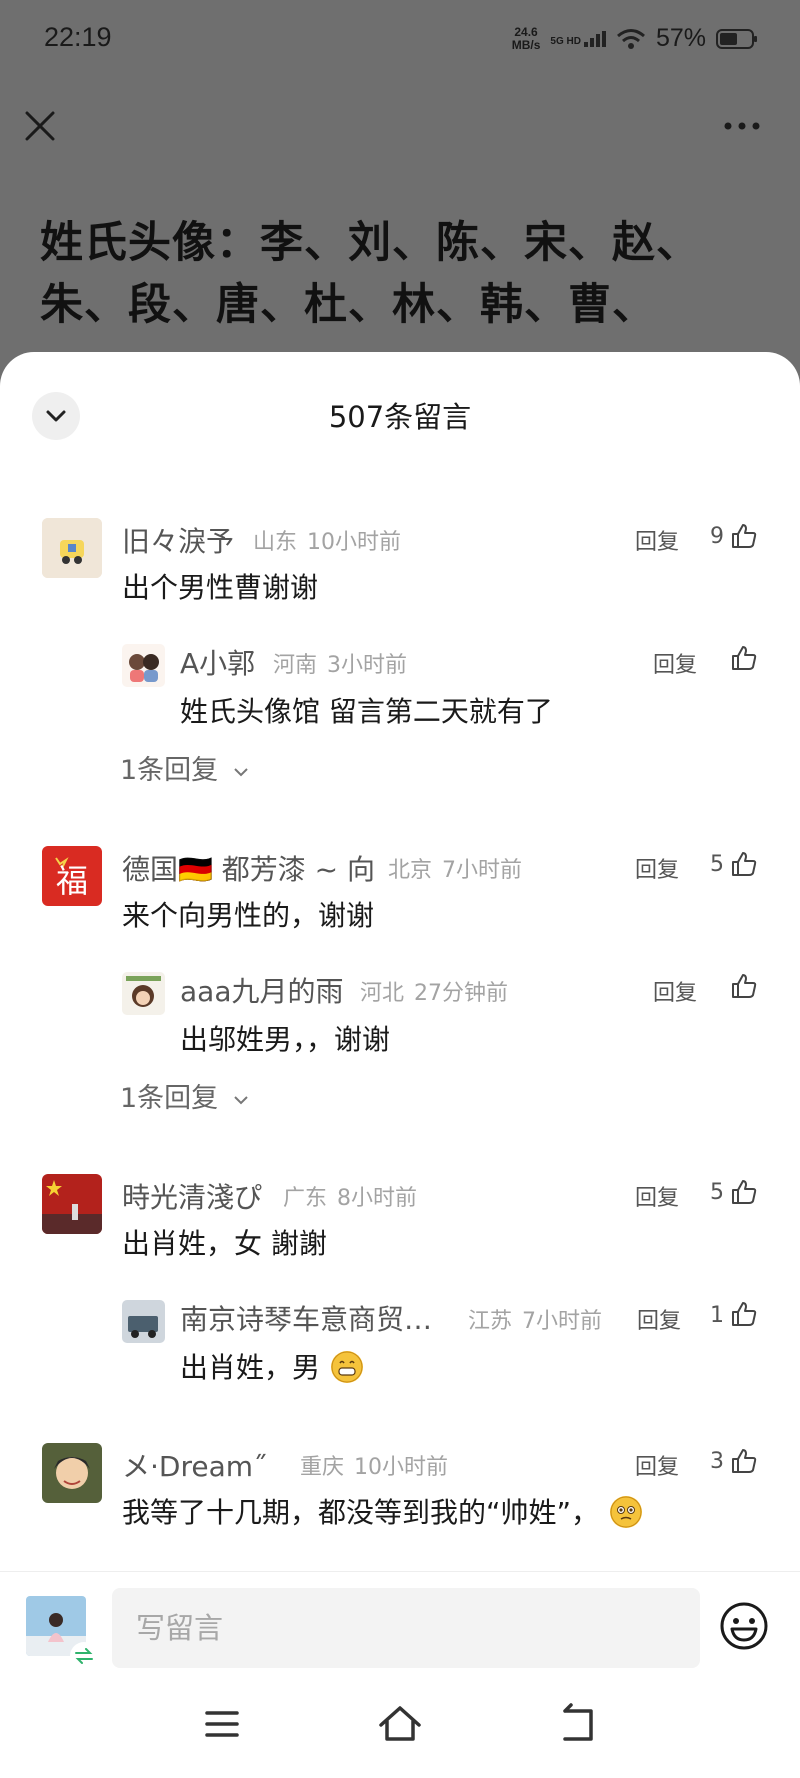 The height and width of the screenshot is (1778, 800). I want to click on avatar: 福, so click(72, 876).